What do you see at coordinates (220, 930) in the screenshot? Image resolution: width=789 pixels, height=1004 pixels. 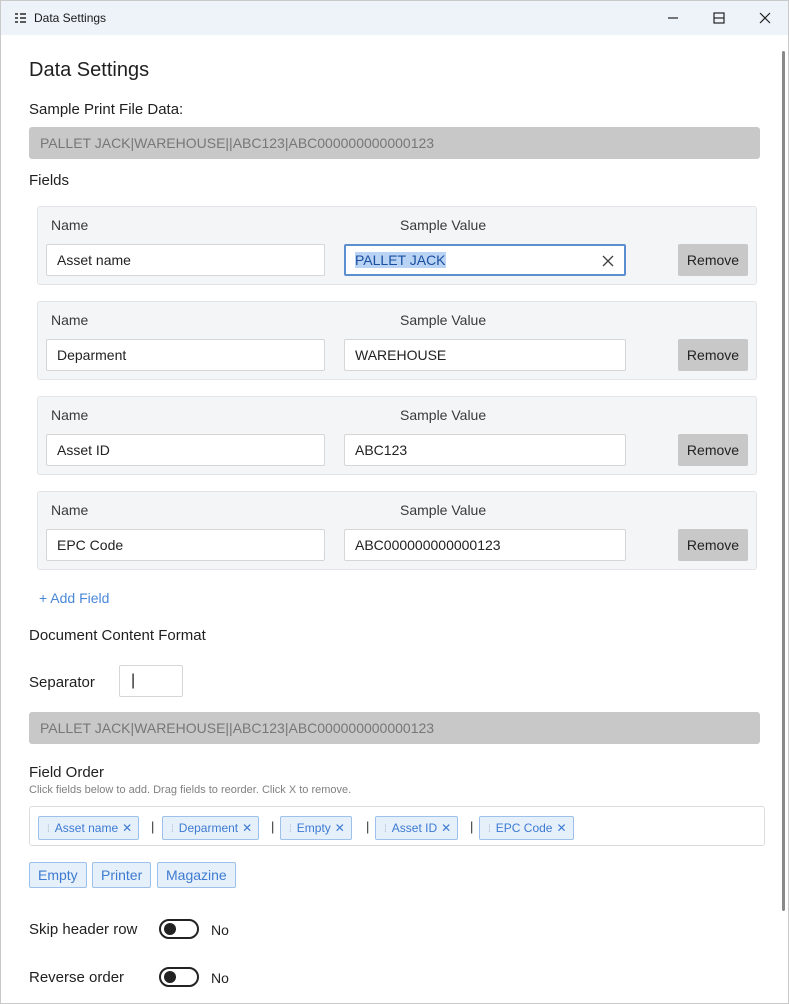 I see `skip-header-value: No` at bounding box center [220, 930].